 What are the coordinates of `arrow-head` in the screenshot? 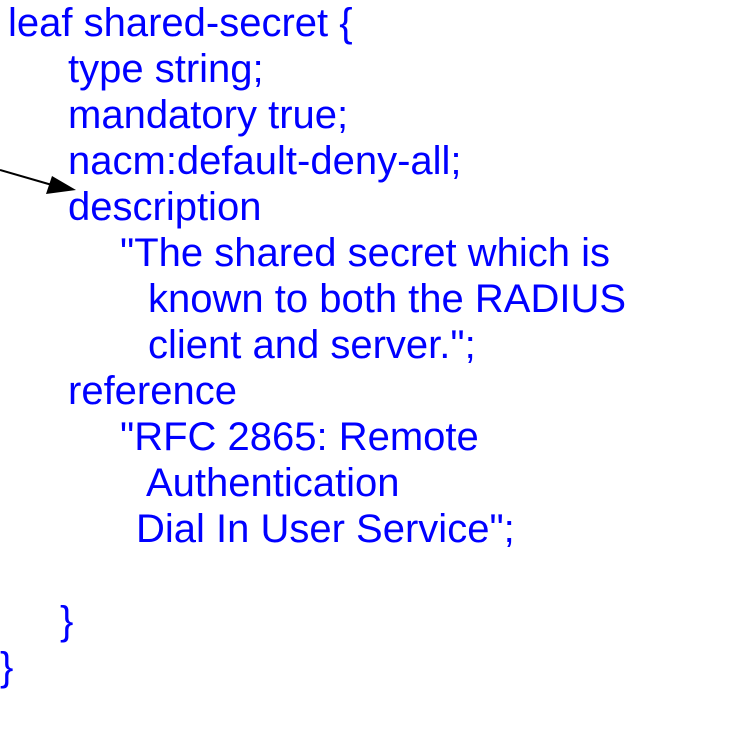 It's located at (61, 185).